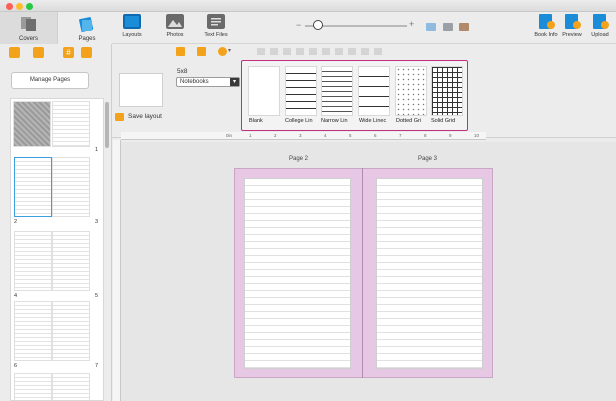 The height and width of the screenshot is (401, 616). What do you see at coordinates (572, 35) in the screenshot?
I see `preview-label: Preview` at bounding box center [572, 35].